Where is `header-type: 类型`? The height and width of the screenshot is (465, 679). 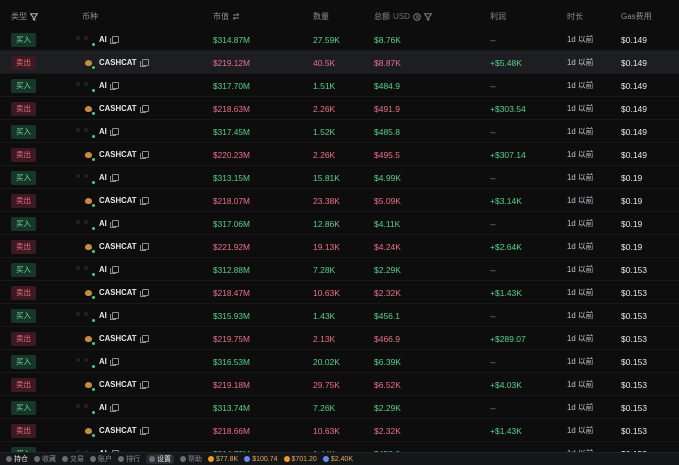
header-type: 类型 is located at coordinates (24, 16).